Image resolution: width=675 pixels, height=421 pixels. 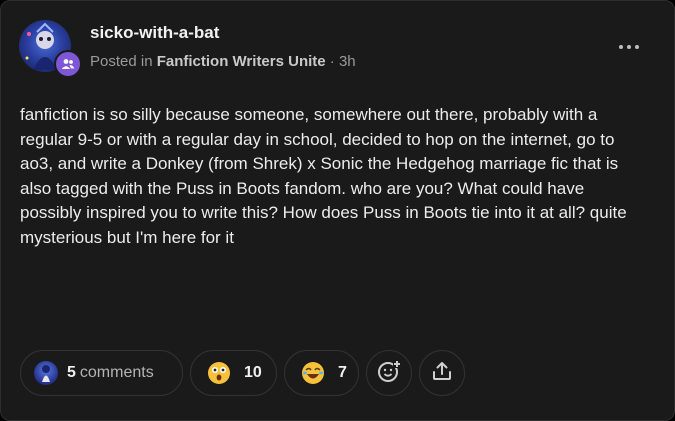 I want to click on author-username: sicko-with-a-bat, so click(x=154, y=33).